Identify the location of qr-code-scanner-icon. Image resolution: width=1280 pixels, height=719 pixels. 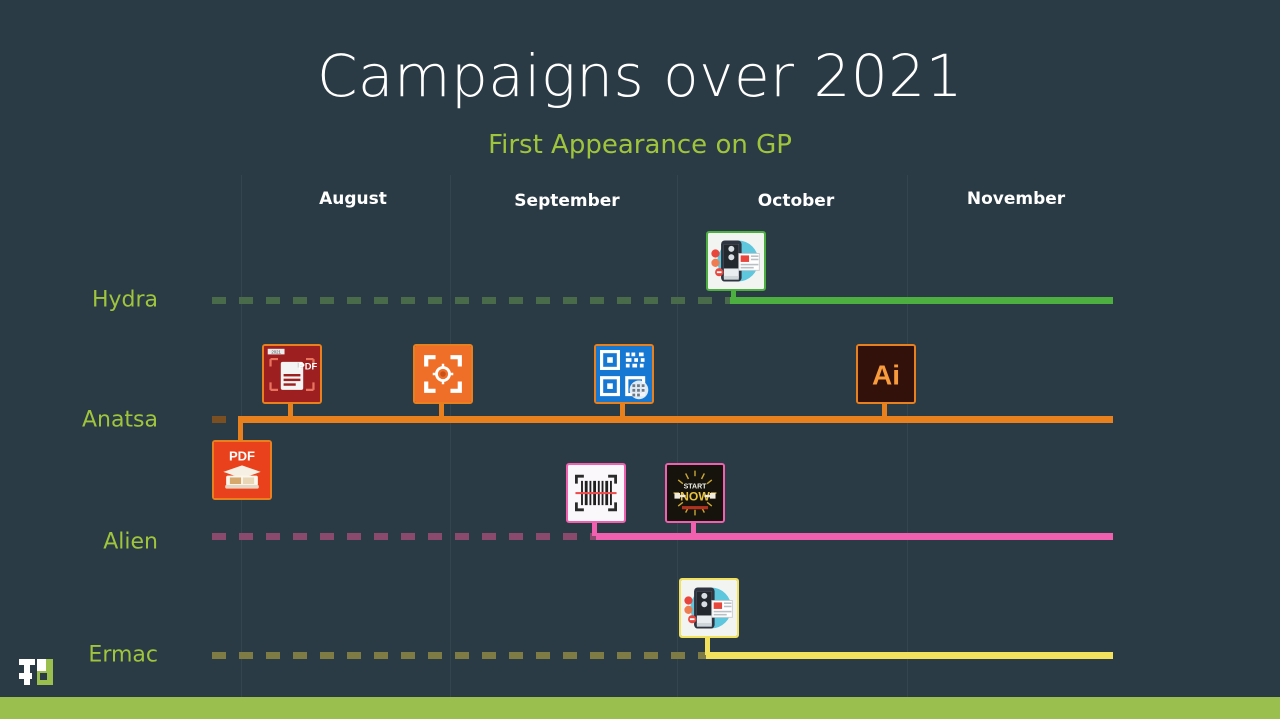
(624, 374).